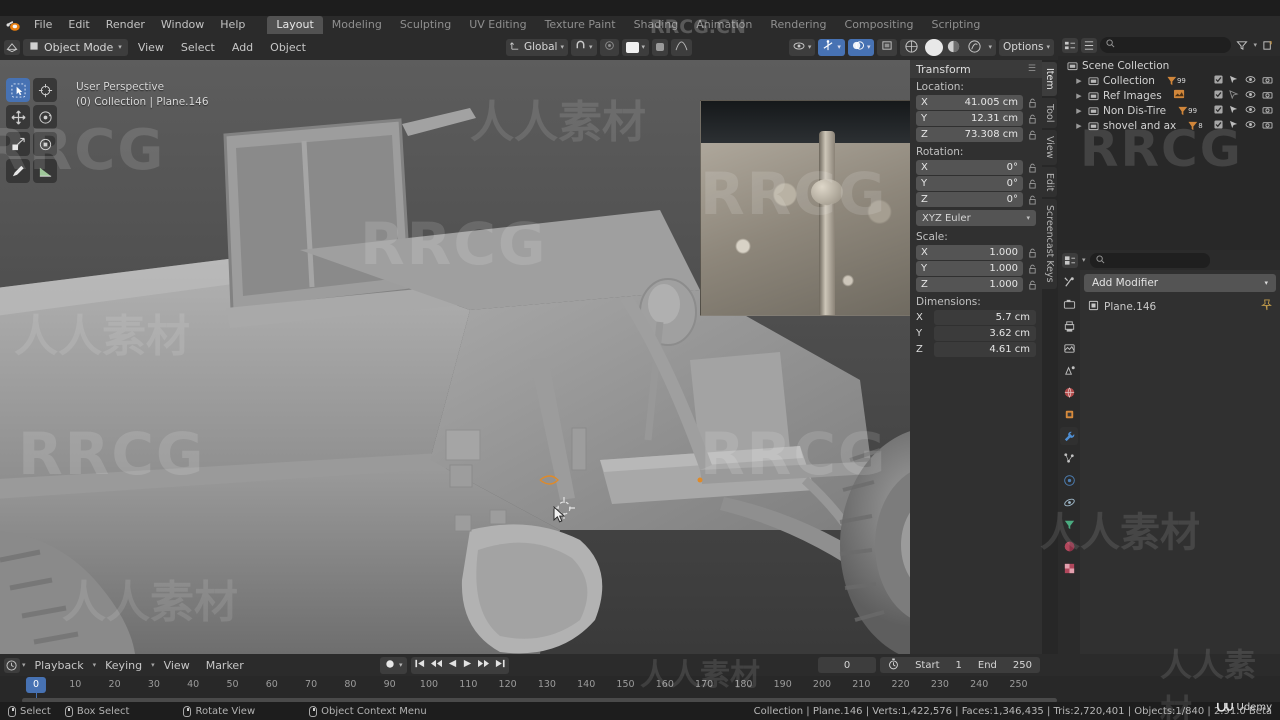  I want to click on jump-to-start-icon, so click(420, 665).